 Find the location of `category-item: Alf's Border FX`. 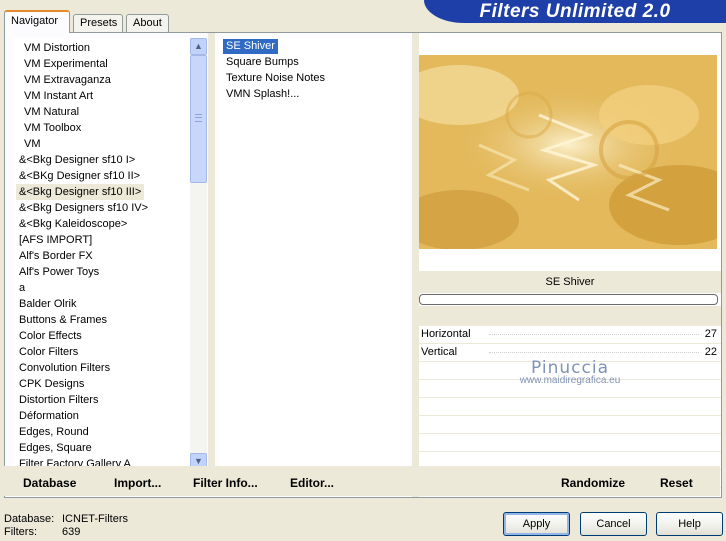

category-item: Alf's Border FX is located at coordinates (56, 256).